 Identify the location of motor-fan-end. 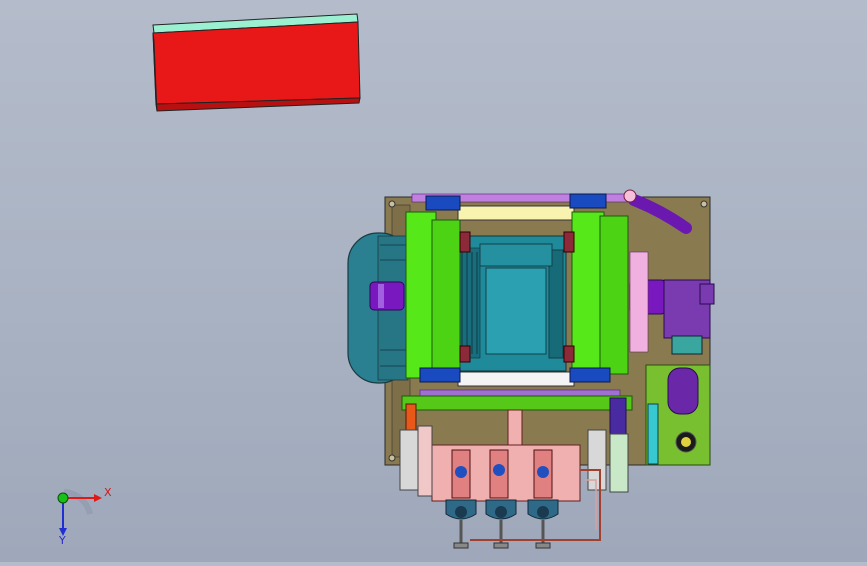
(379, 308).